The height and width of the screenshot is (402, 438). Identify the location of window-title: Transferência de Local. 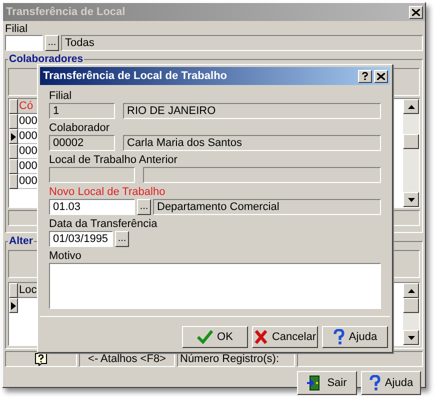
(66, 12).